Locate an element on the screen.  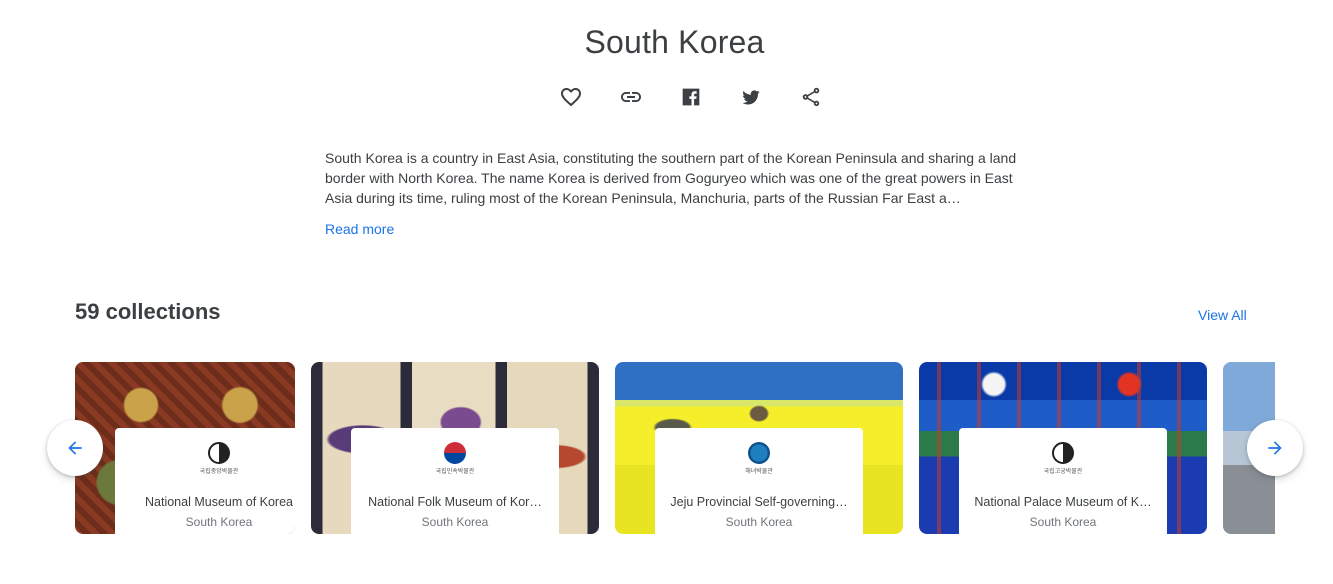
museum-logo: 국립민속박물관 is located at coordinates (455, 460).